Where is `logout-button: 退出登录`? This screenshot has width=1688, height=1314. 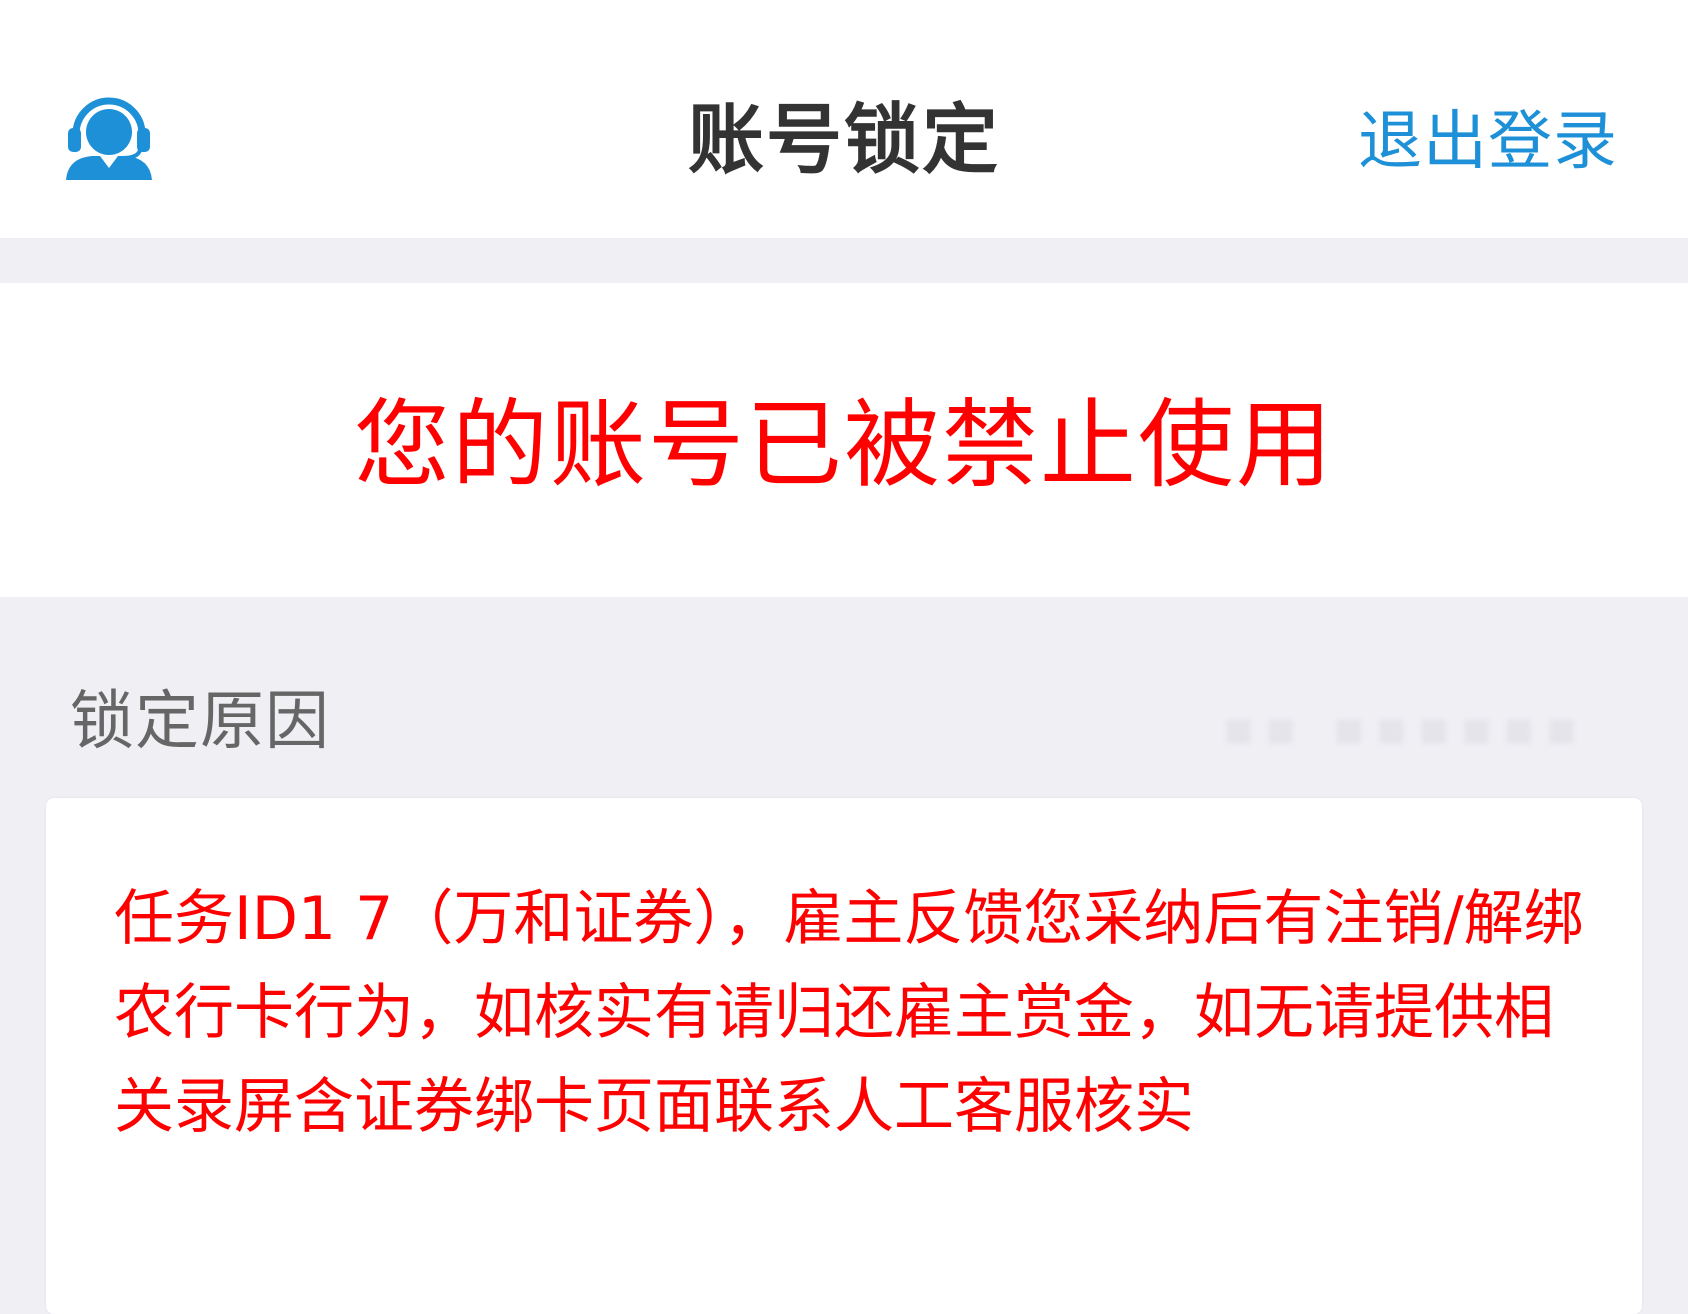 logout-button: 退出登录 is located at coordinates (1488, 142).